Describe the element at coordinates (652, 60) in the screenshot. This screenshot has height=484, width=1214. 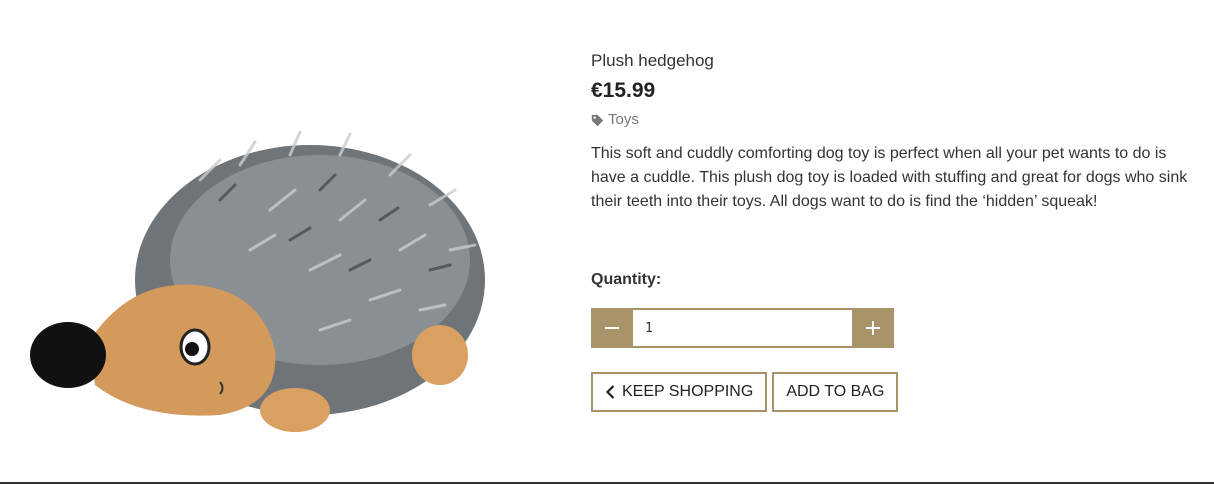
I see `product-name: Plush hedgehog` at that location.